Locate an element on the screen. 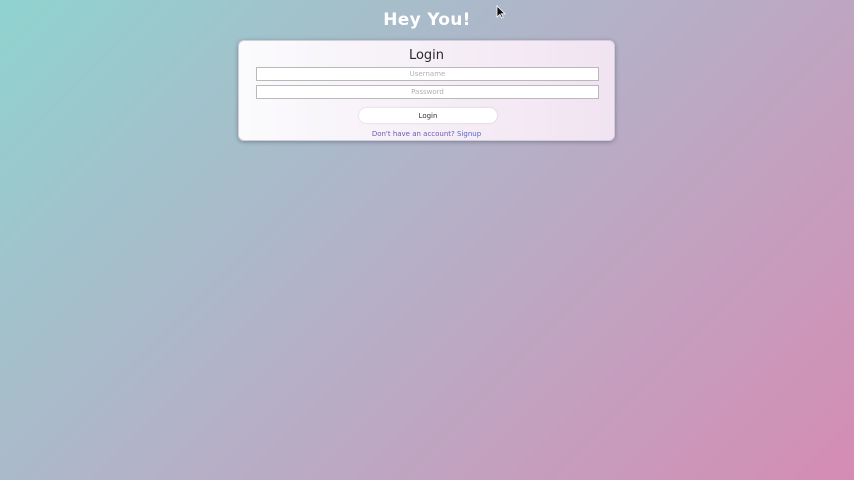  login-button: Login is located at coordinates (428, 115).